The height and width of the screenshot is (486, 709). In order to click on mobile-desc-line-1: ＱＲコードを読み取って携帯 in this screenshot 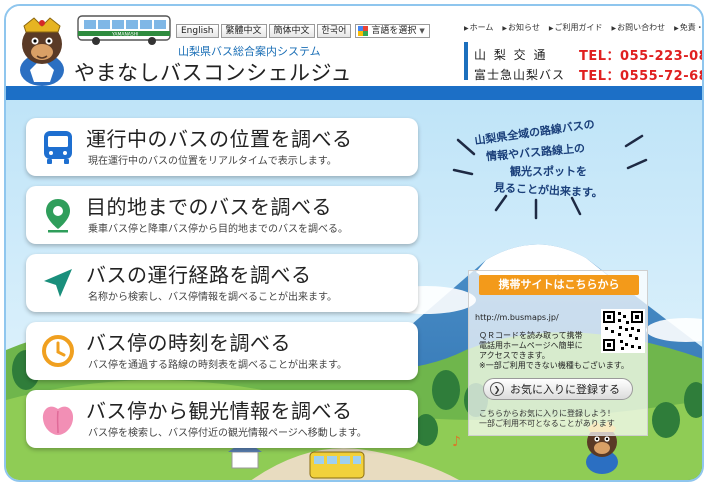, I will do `click(531, 335)`.